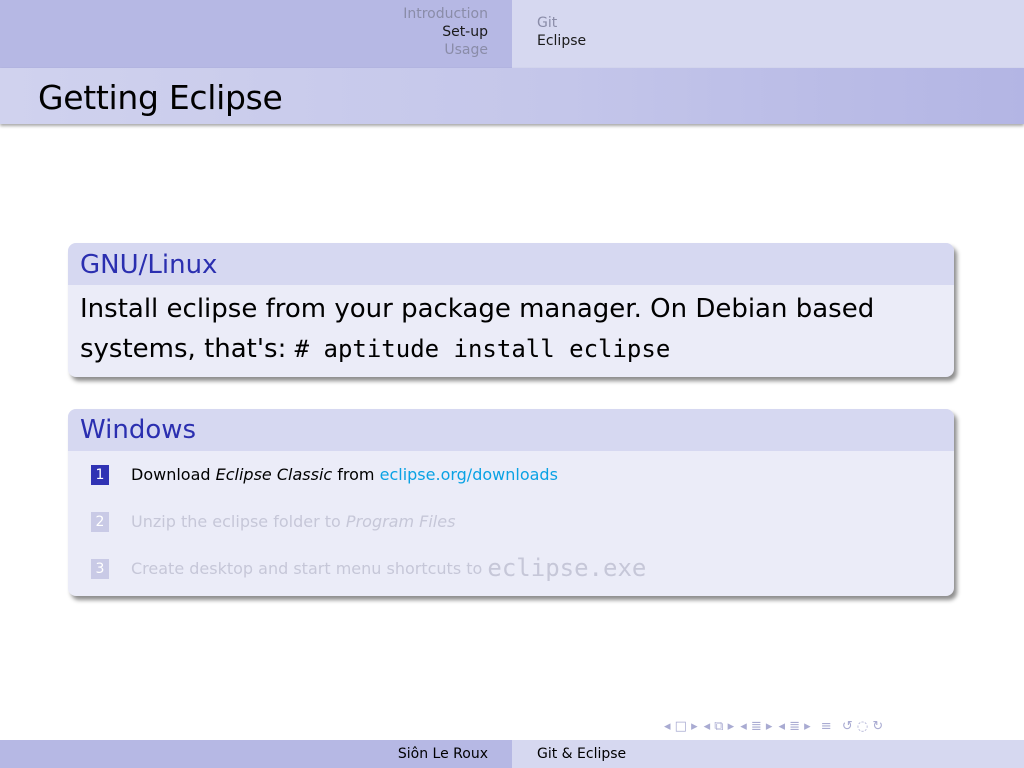 The width and height of the screenshot is (1024, 768). Describe the element at coordinates (356, 474) in the screenshot. I see `step-text-mid: from` at that location.